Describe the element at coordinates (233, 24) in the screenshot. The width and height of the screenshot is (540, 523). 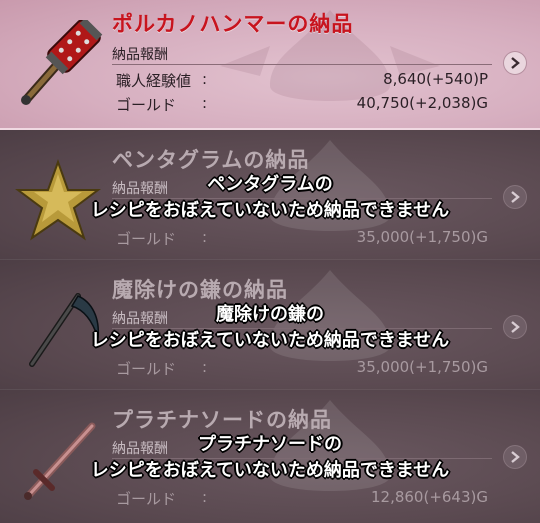
I see `delivery-title: ポルカノハンマーの納品` at that location.